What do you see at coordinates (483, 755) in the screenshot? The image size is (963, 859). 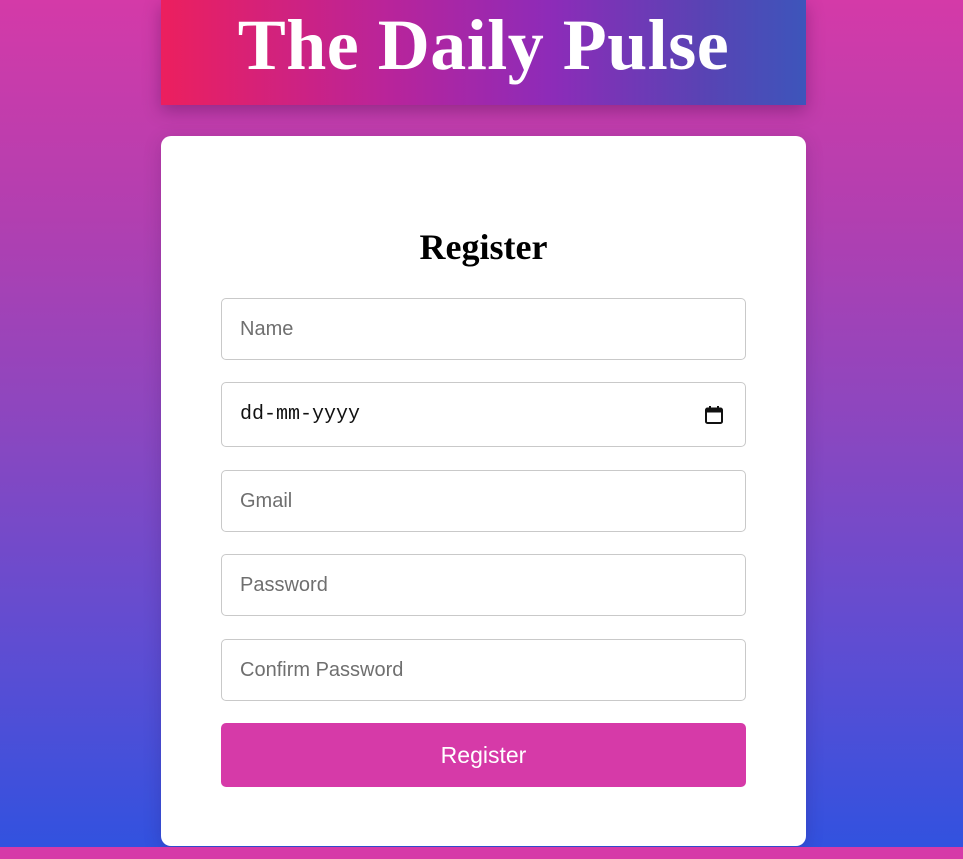 I see `register-button: Register` at bounding box center [483, 755].